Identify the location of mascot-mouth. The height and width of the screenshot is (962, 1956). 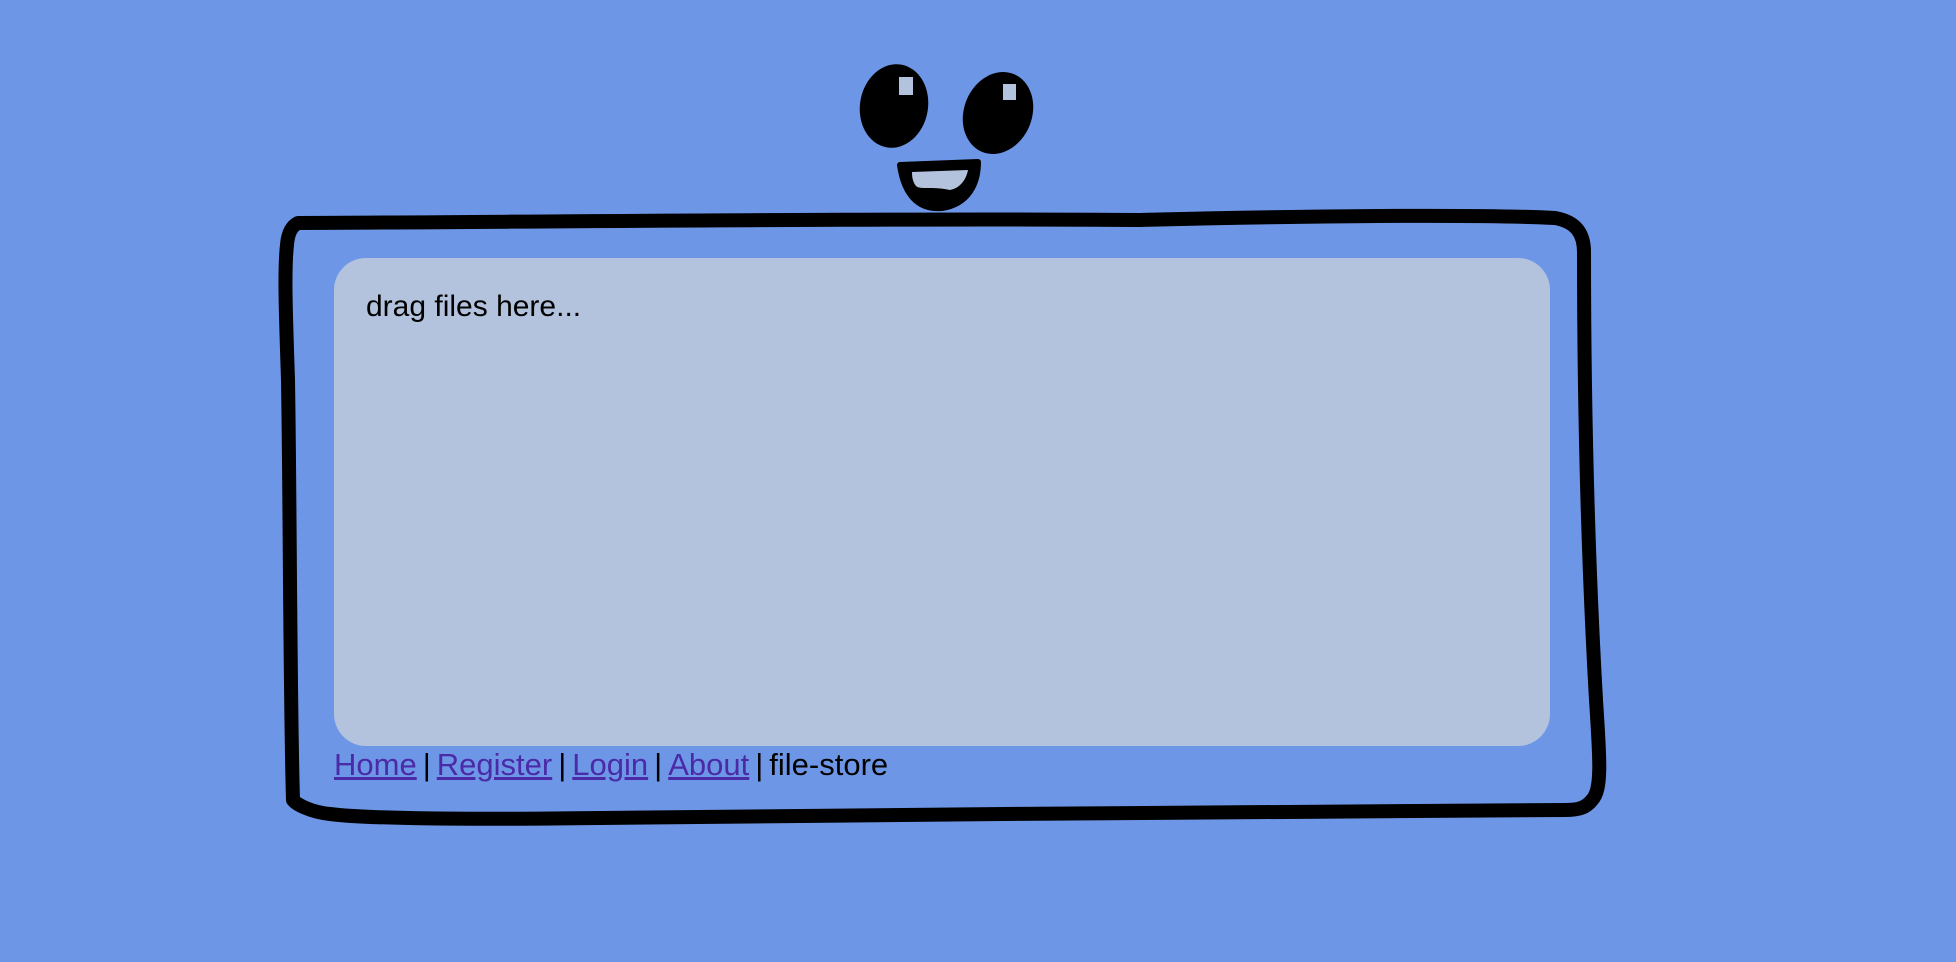
(939, 185).